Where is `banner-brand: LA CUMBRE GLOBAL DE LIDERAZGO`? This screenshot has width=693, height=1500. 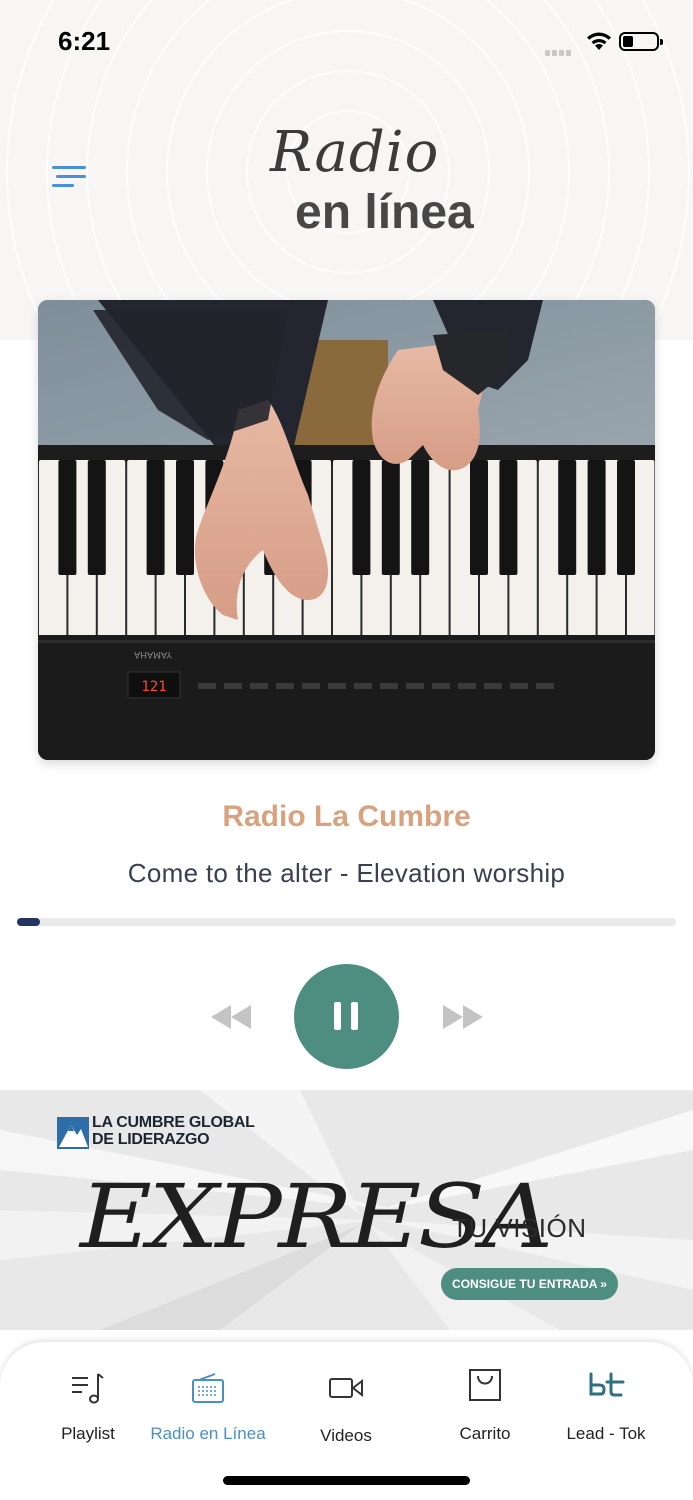
banner-brand: LA CUMBRE GLOBAL DE LIDERAZGO is located at coordinates (173, 1131).